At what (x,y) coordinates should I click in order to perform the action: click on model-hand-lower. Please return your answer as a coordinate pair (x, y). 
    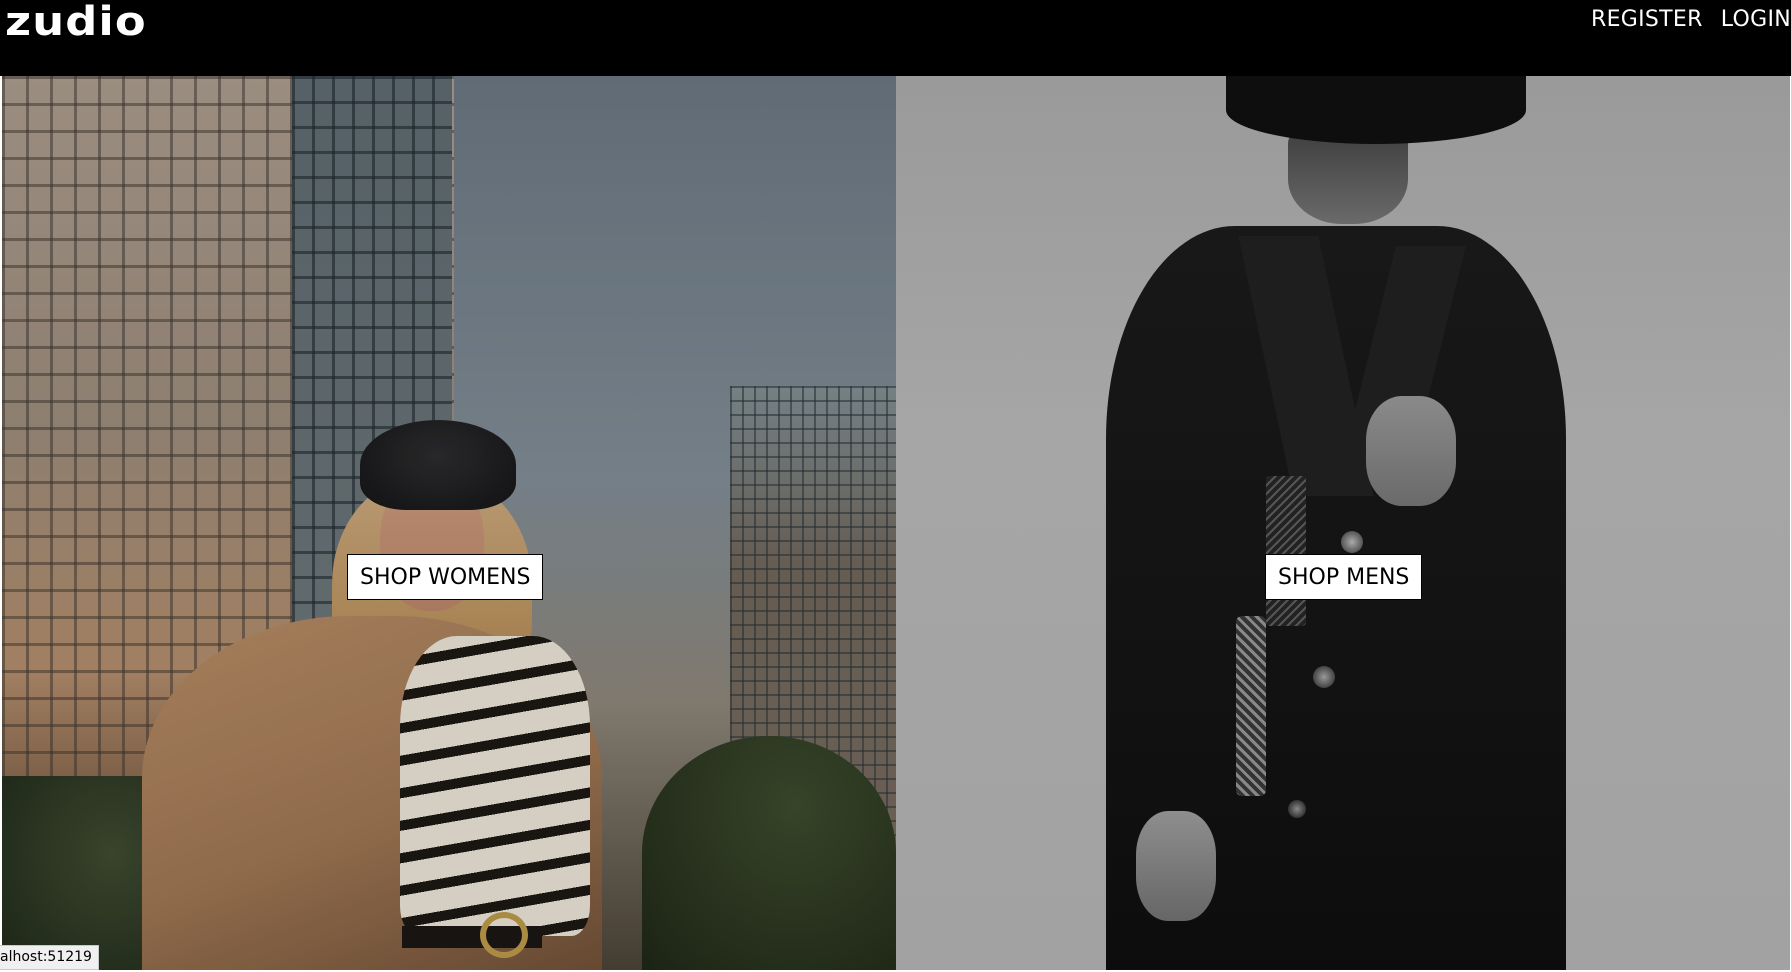
    Looking at the image, I should click on (1176, 866).